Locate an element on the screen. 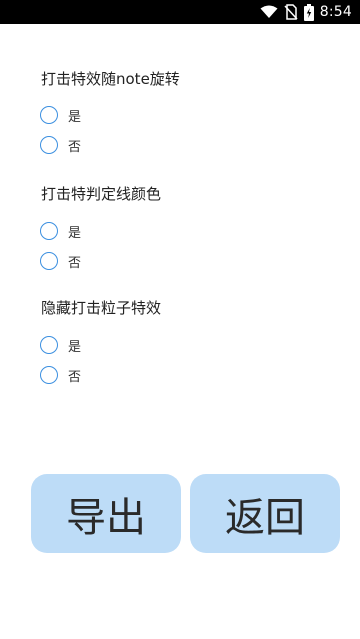  radio-option-rotate-yes: 是 is located at coordinates (60, 115).